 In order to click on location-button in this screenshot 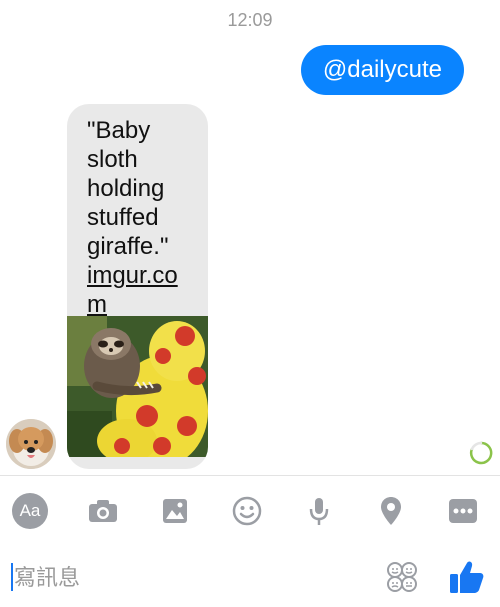, I will do `click(391, 511)`.